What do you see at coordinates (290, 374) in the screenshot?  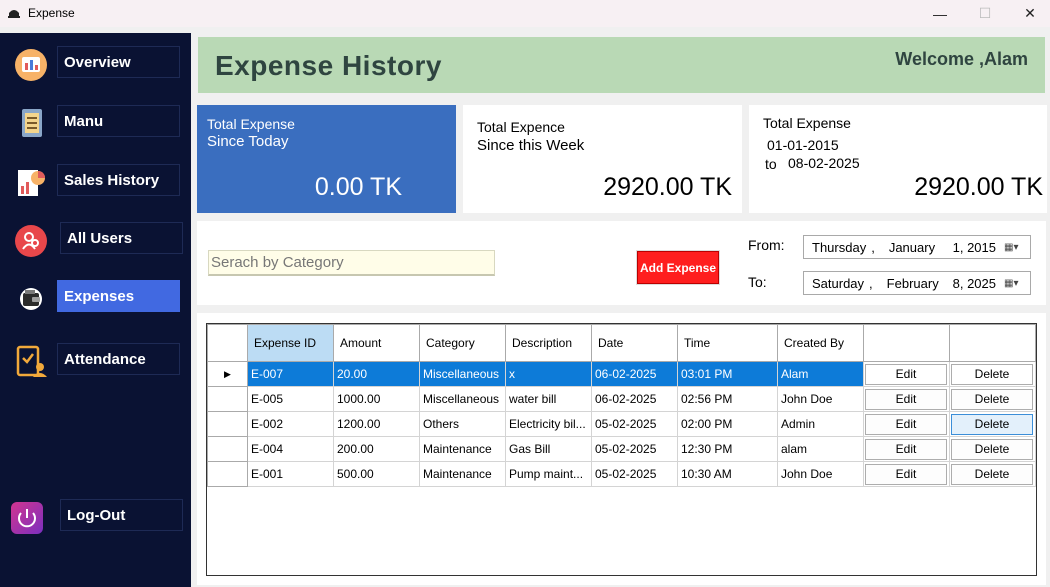 I see `table-cell-id: E-007` at bounding box center [290, 374].